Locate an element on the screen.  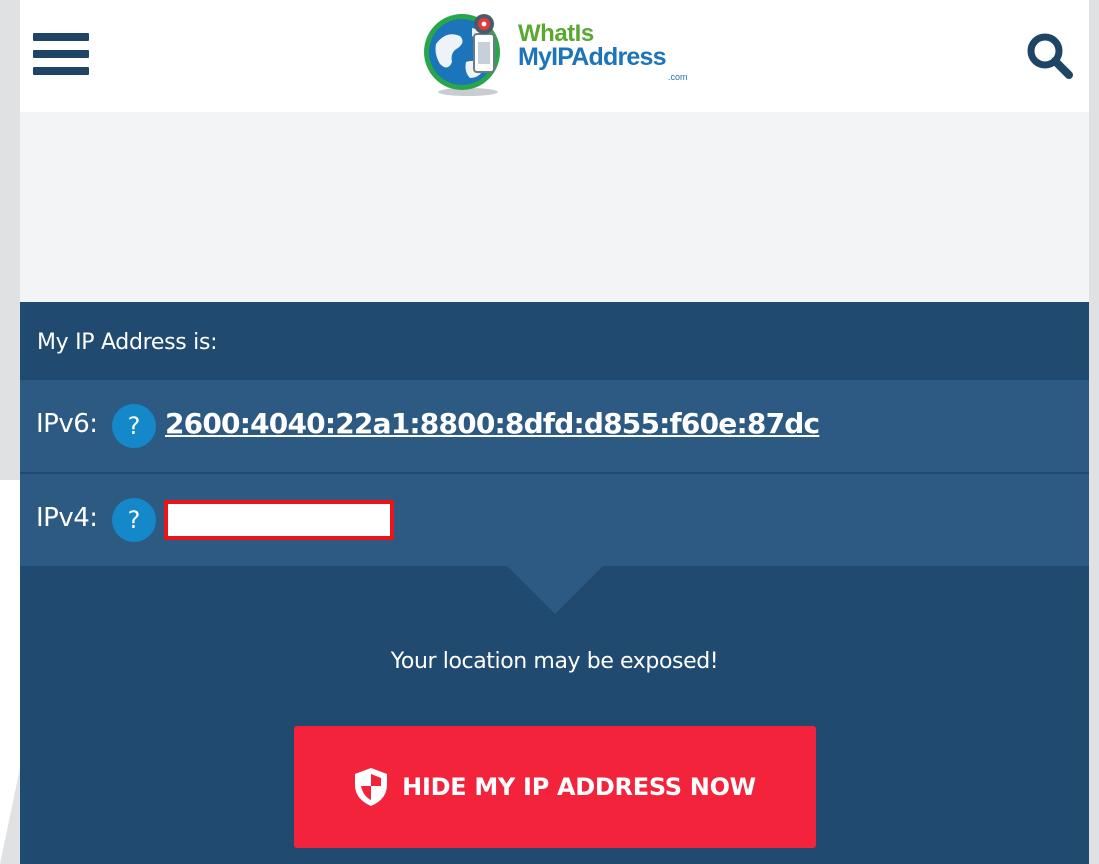
site-header: WhatIs MyIPAddress .com is located at coordinates (554, 56).